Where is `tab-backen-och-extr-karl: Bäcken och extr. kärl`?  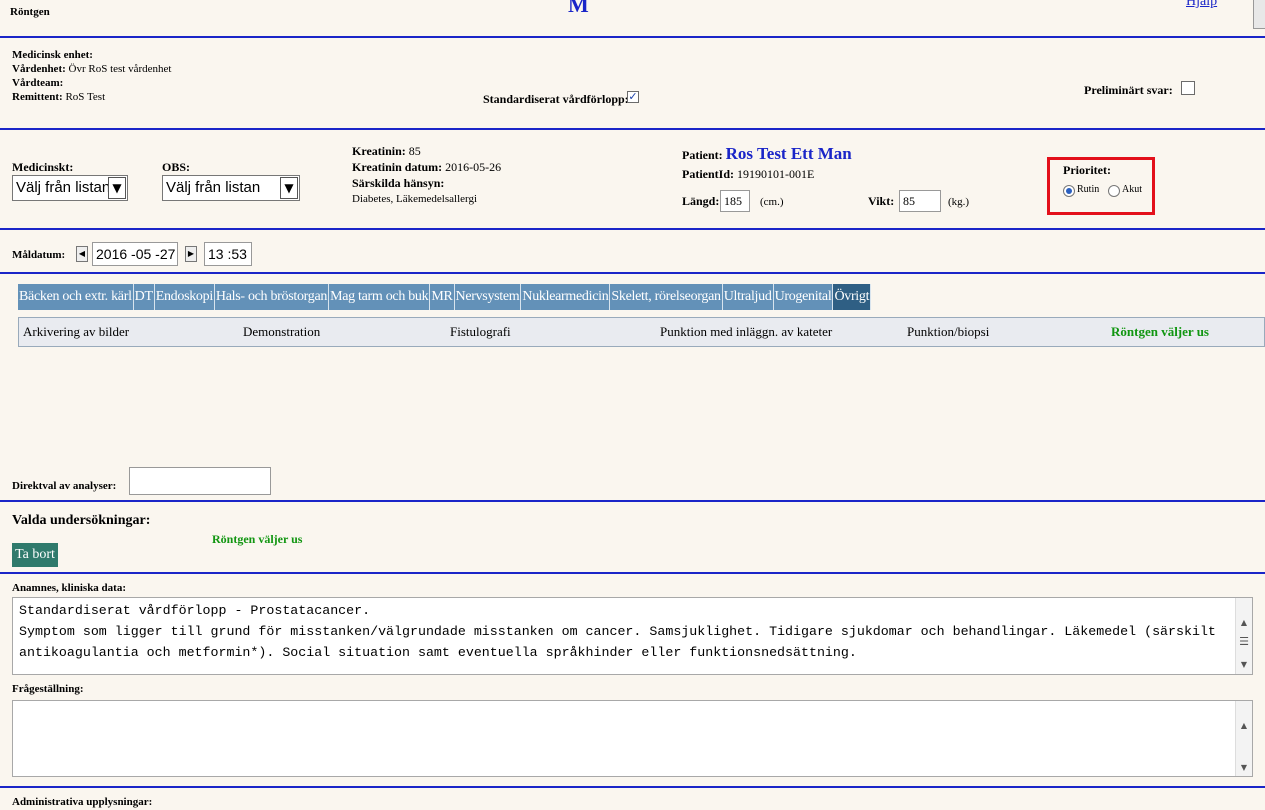 tab-backen-och-extr-karl: Bäcken och extr. kärl is located at coordinates (76, 297).